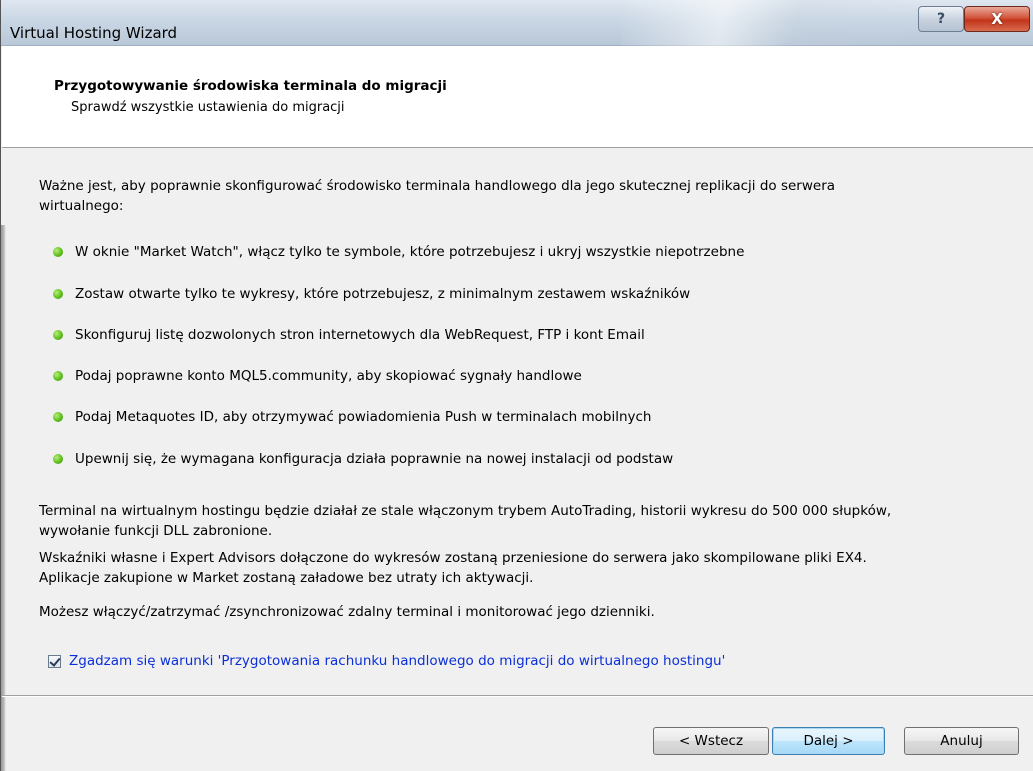 Image resolution: width=1033 pixels, height=771 pixels. I want to click on next-button: Dalej >, so click(828, 741).